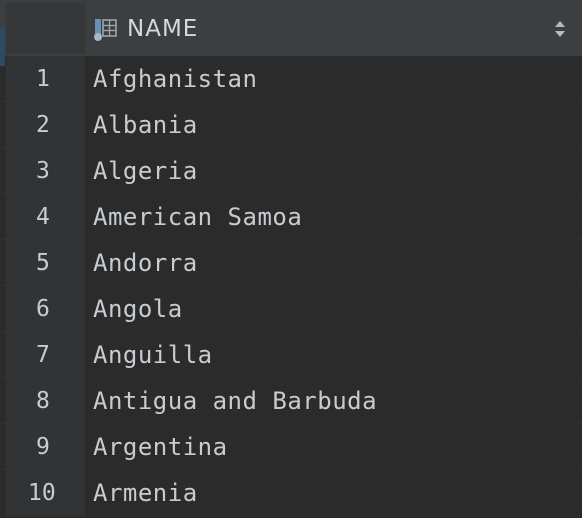 This screenshot has width=582, height=518. I want to click on table-row: 1 Afghanistan, so click(291, 79).